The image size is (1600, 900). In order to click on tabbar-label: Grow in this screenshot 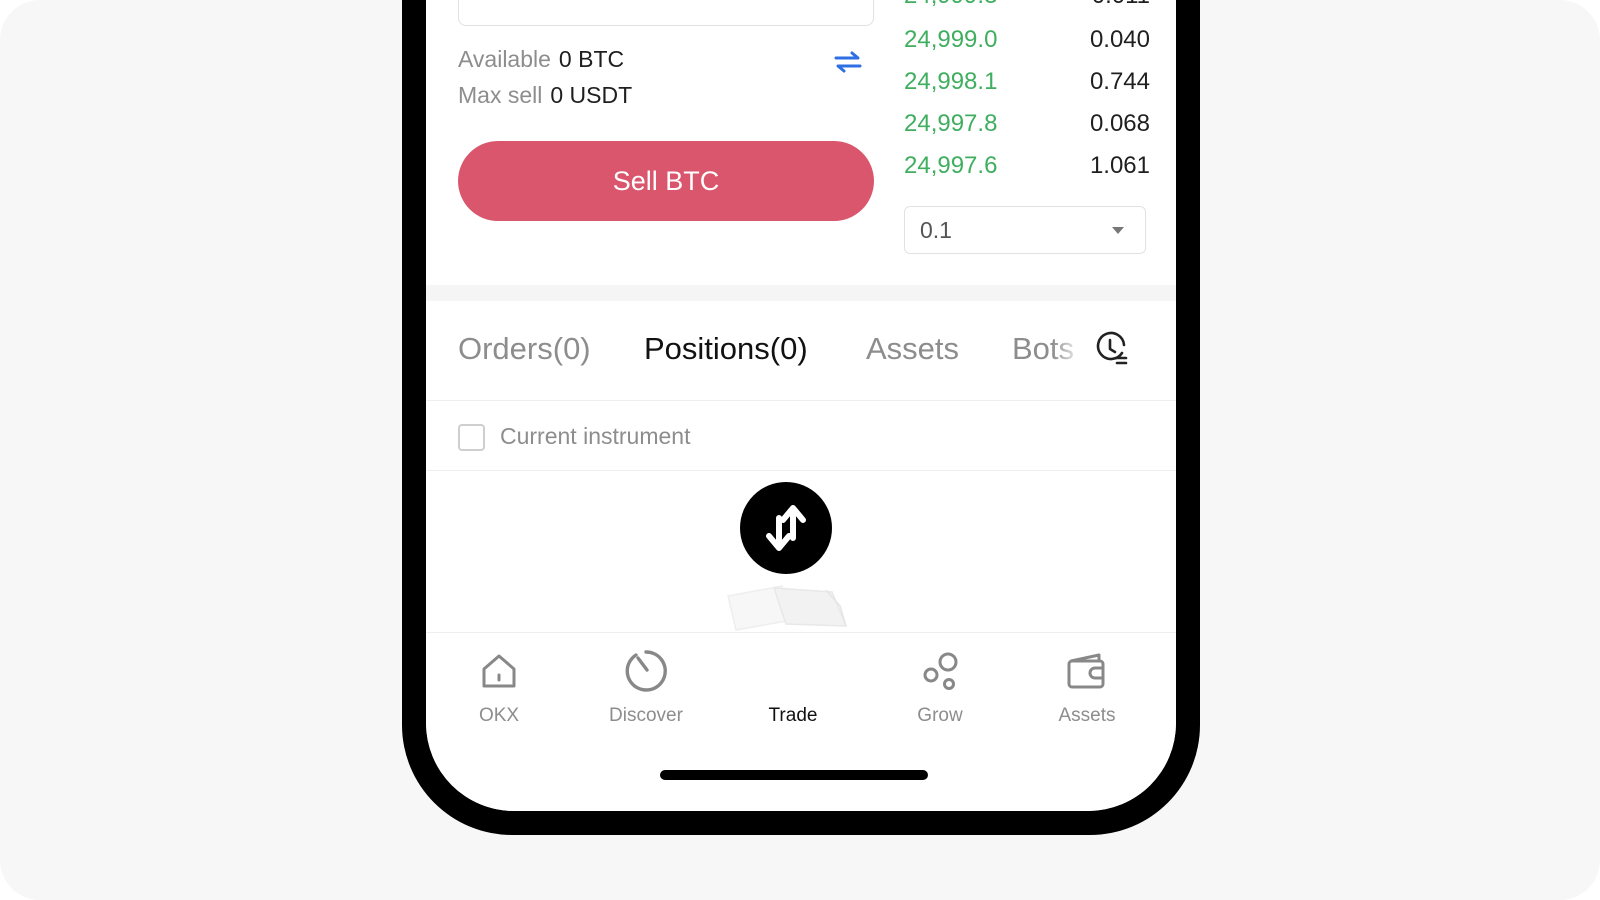, I will do `click(940, 715)`.